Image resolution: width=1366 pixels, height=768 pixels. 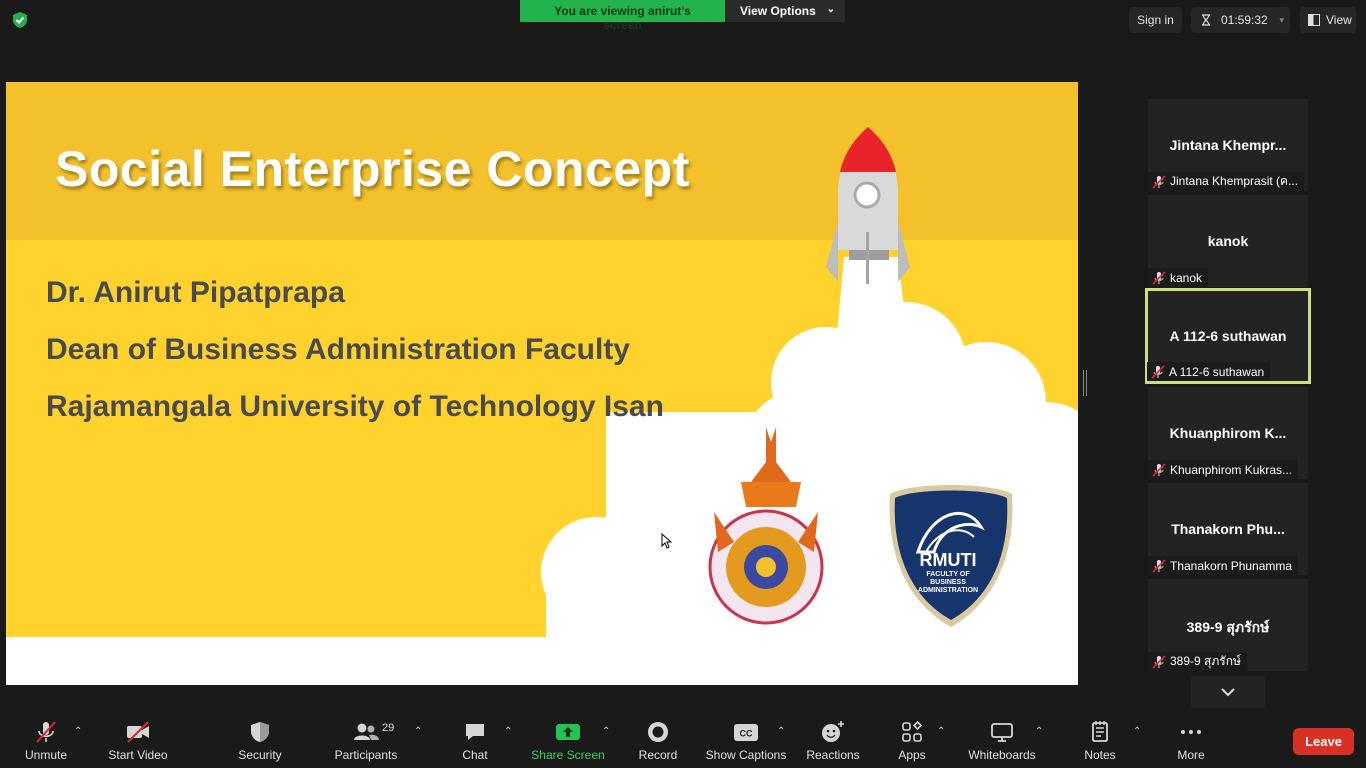 I want to click on security-button: Security, so click(x=260, y=740).